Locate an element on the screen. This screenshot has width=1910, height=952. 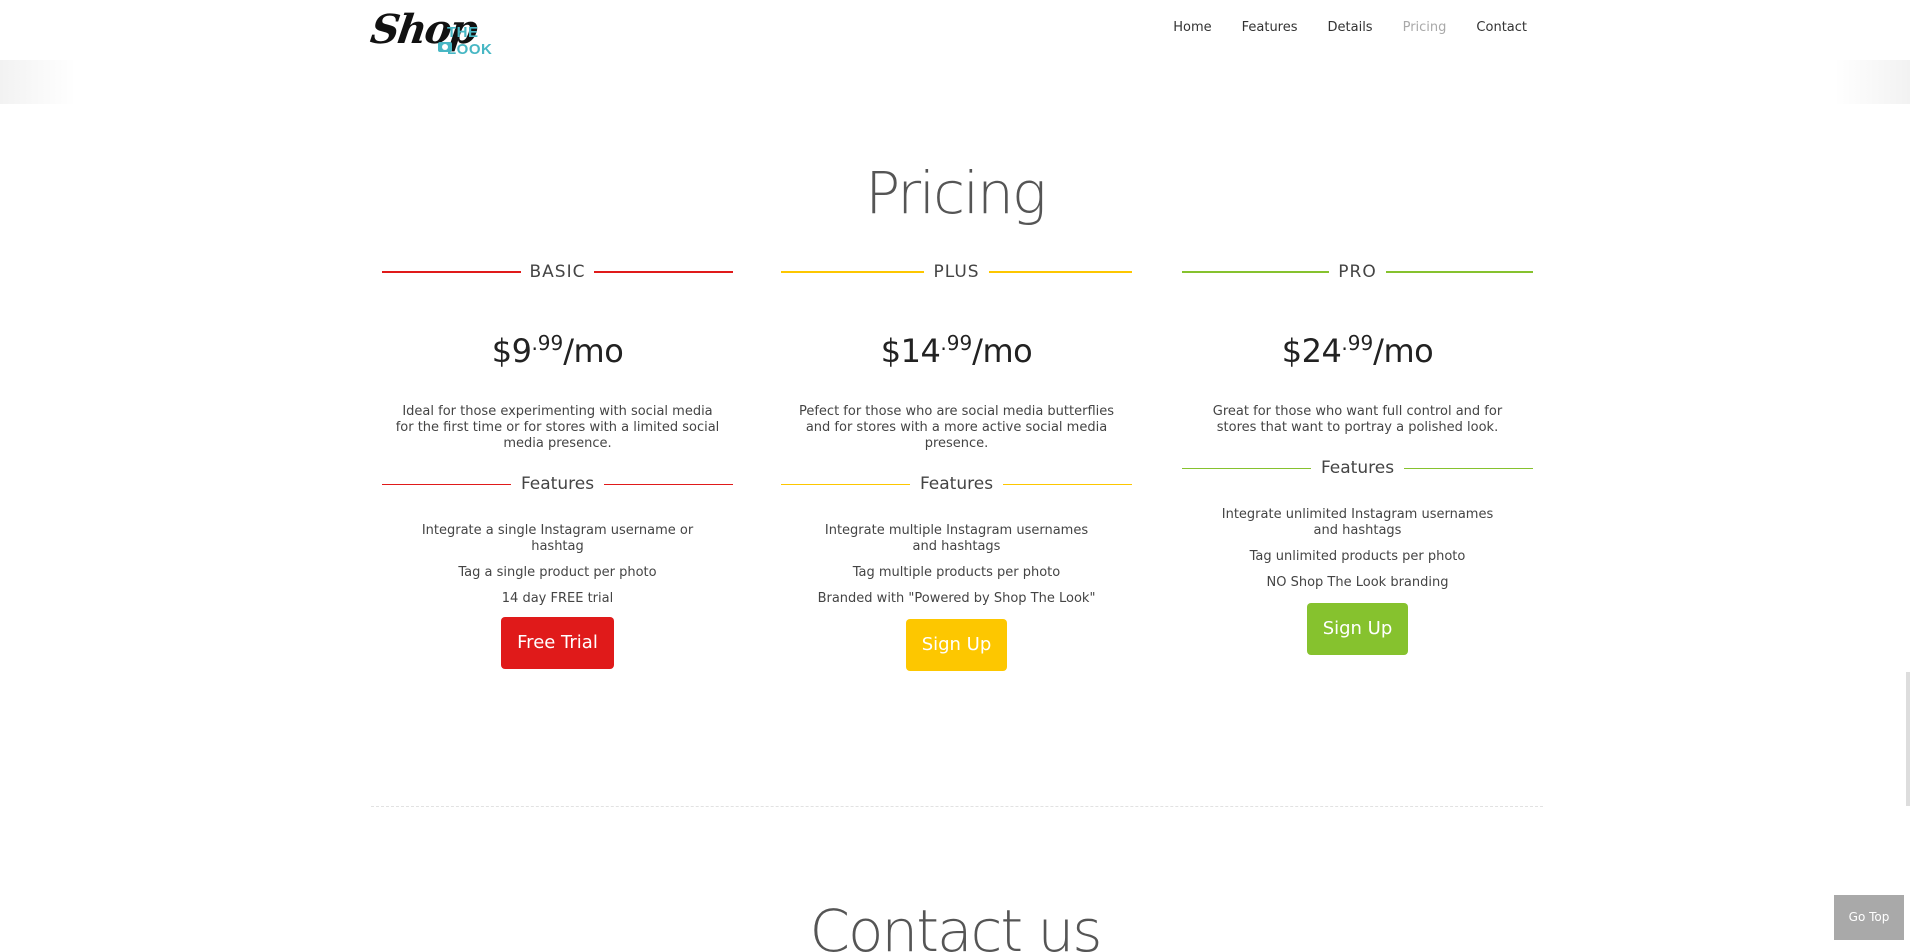
plan-heading: BASIC is located at coordinates (557, 272).